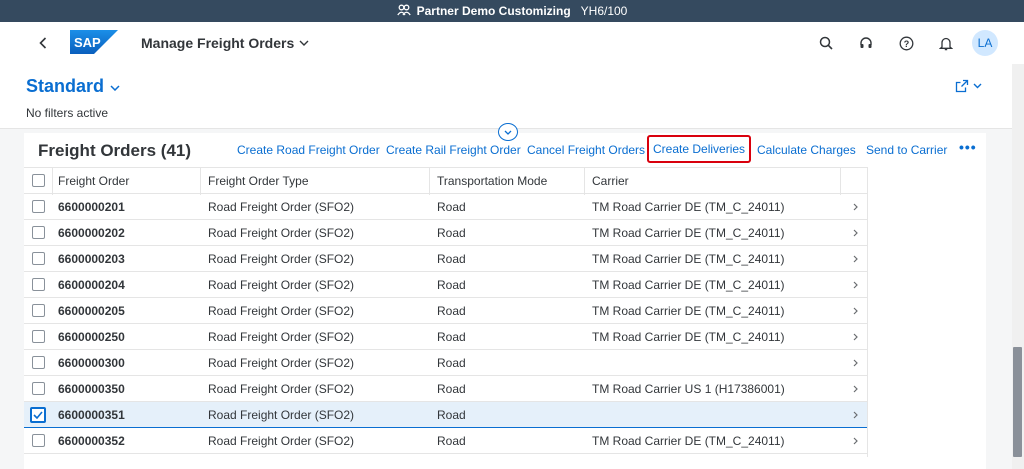 Image resolution: width=1024 pixels, height=469 pixels. I want to click on column-header-transportation-mode: Transportation Mode, so click(492, 180).